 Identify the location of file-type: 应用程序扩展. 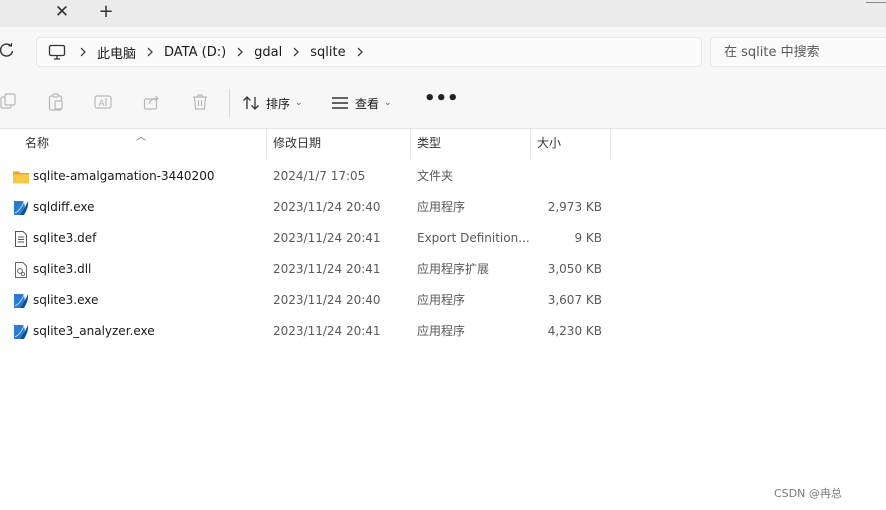
(453, 269).